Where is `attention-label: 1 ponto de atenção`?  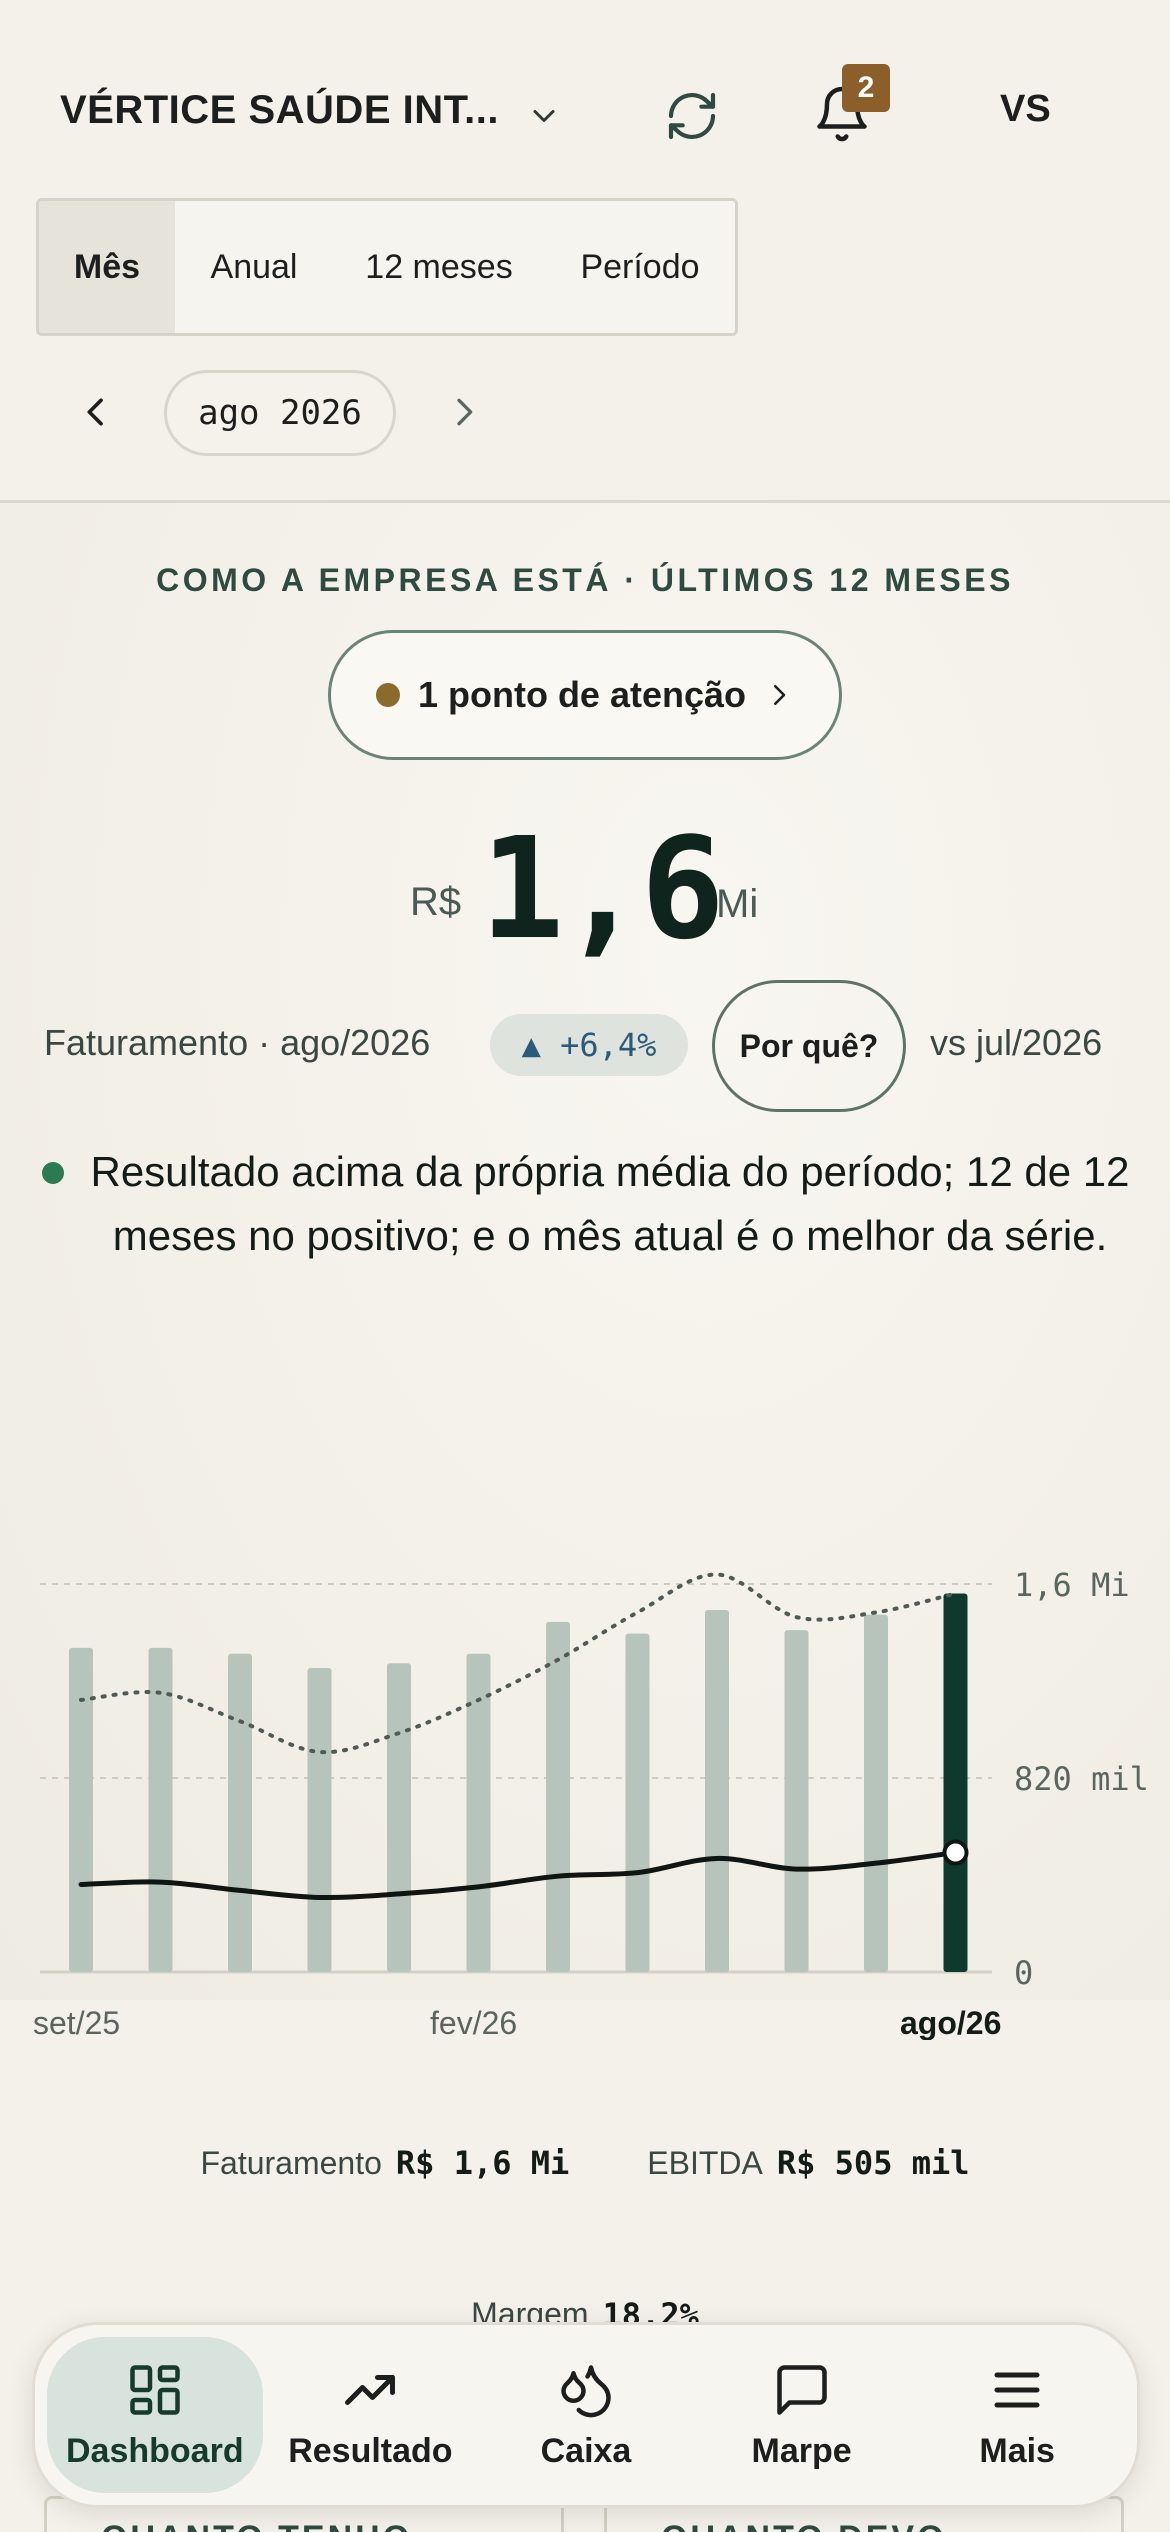
attention-label: 1 ponto de atenção is located at coordinates (582, 694).